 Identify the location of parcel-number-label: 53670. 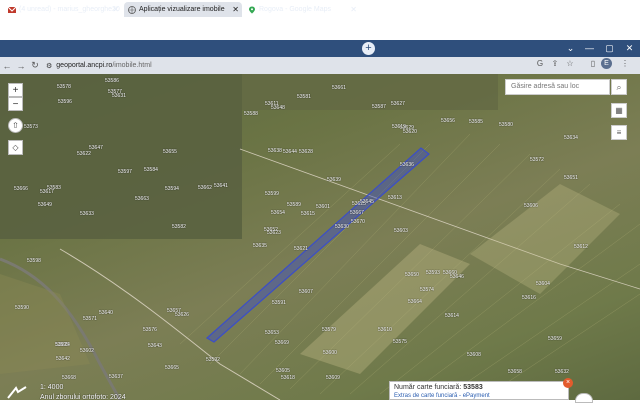
(358, 222).